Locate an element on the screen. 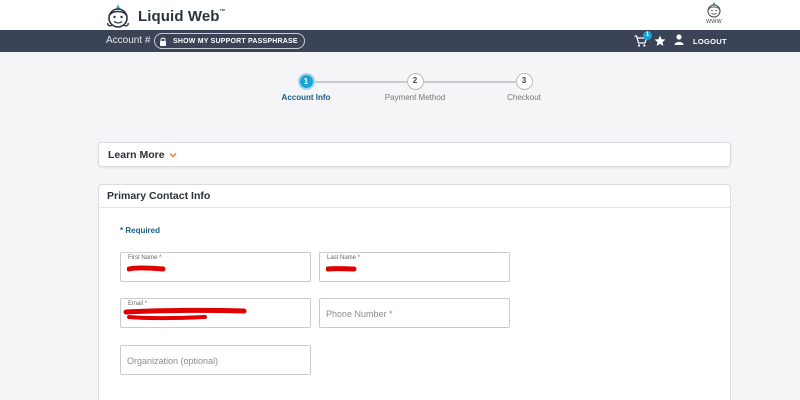 Image resolution: width=800 pixels, height=400 pixels. step-label: Checkout is located at coordinates (524, 97).